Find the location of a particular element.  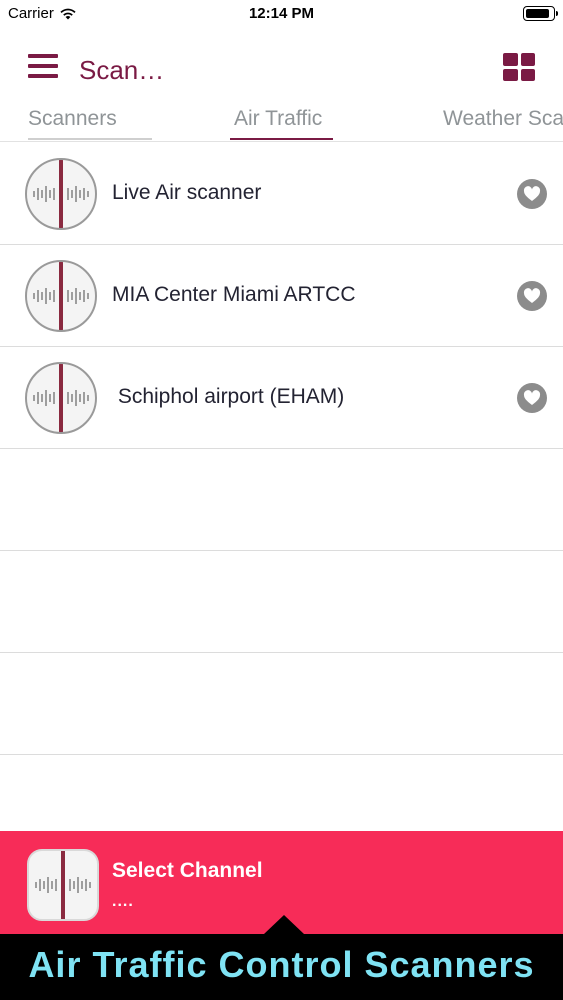

battery-level is located at coordinates (537, 13).